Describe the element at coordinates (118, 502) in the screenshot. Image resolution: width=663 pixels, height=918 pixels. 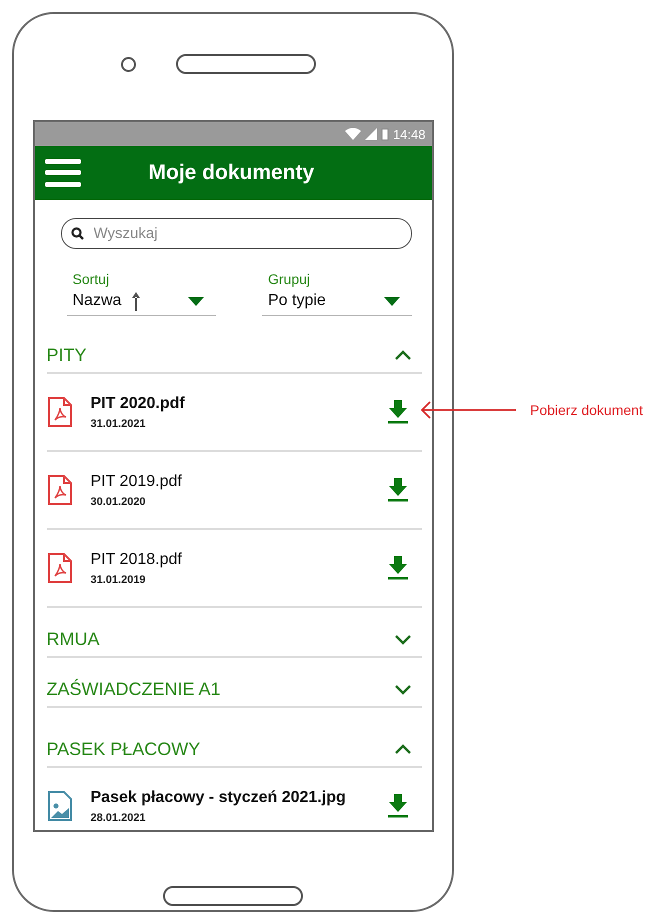
I see `document-date: 30.01.2020` at that location.